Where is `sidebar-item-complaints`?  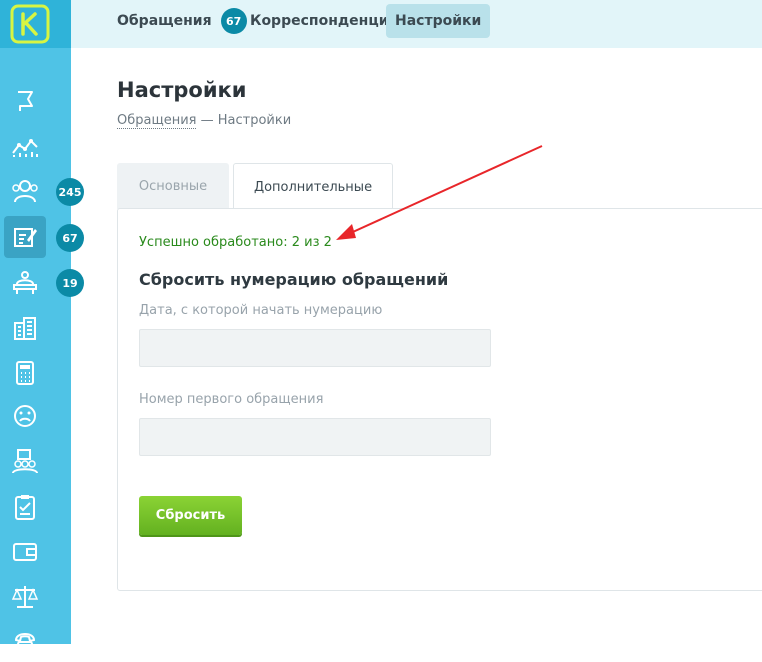
sidebar-item-complaints is located at coordinates (25, 416).